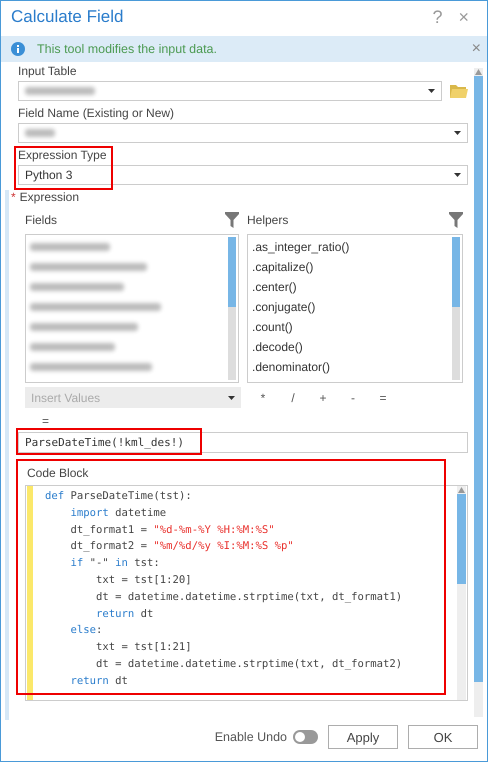  Describe the element at coordinates (349, 327) in the screenshot. I see `list-item: .count()` at that location.